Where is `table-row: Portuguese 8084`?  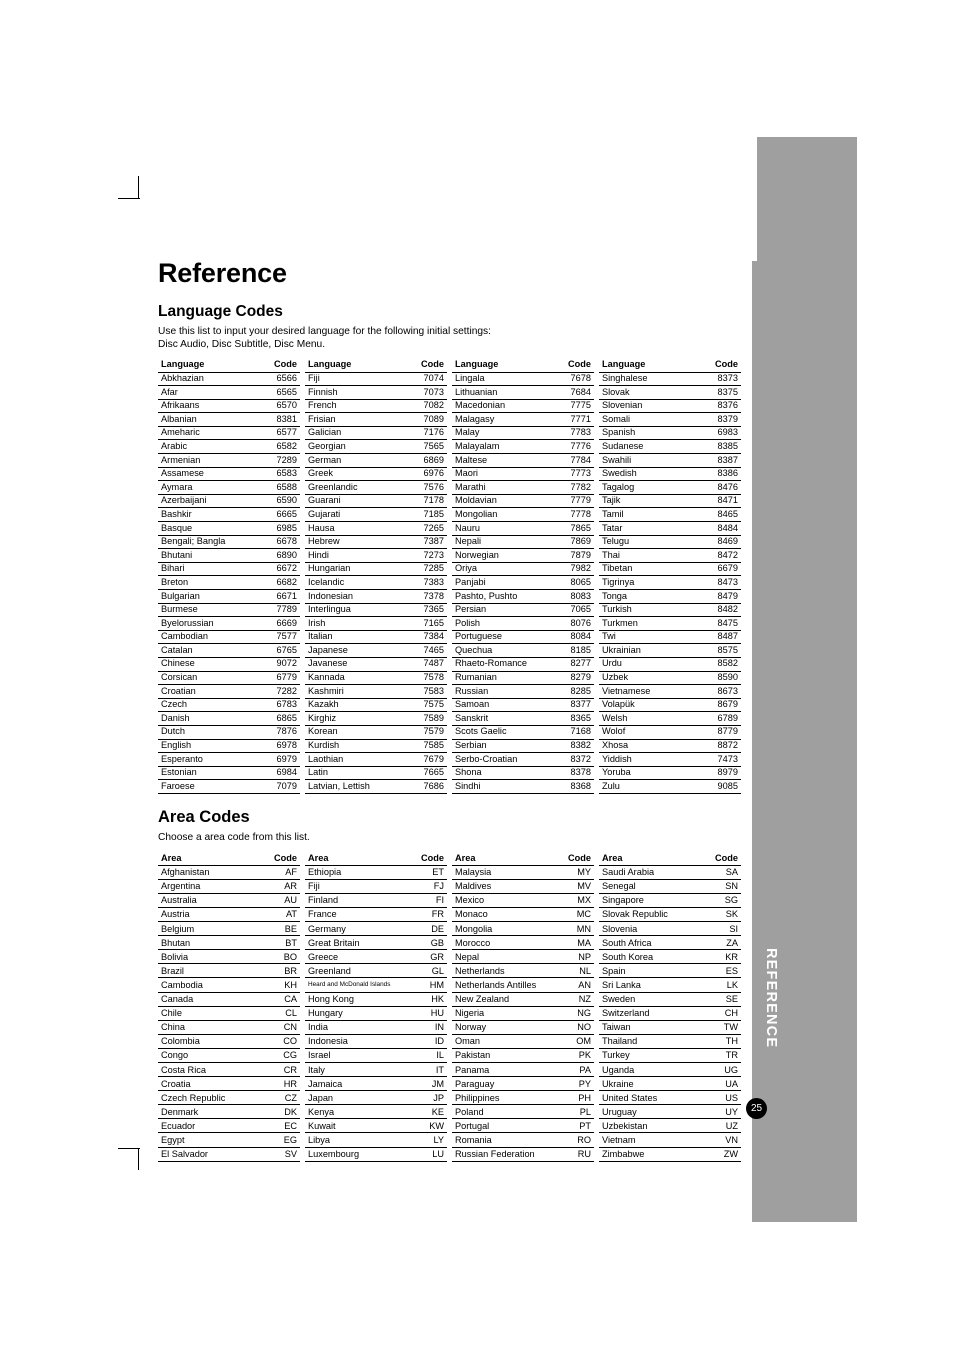 table-row: Portuguese 8084 is located at coordinates (523, 636).